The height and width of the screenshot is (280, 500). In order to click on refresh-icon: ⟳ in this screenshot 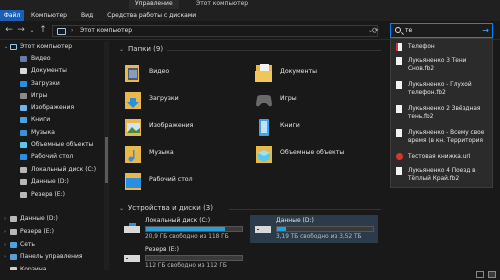, I will do `click(375, 30)`.